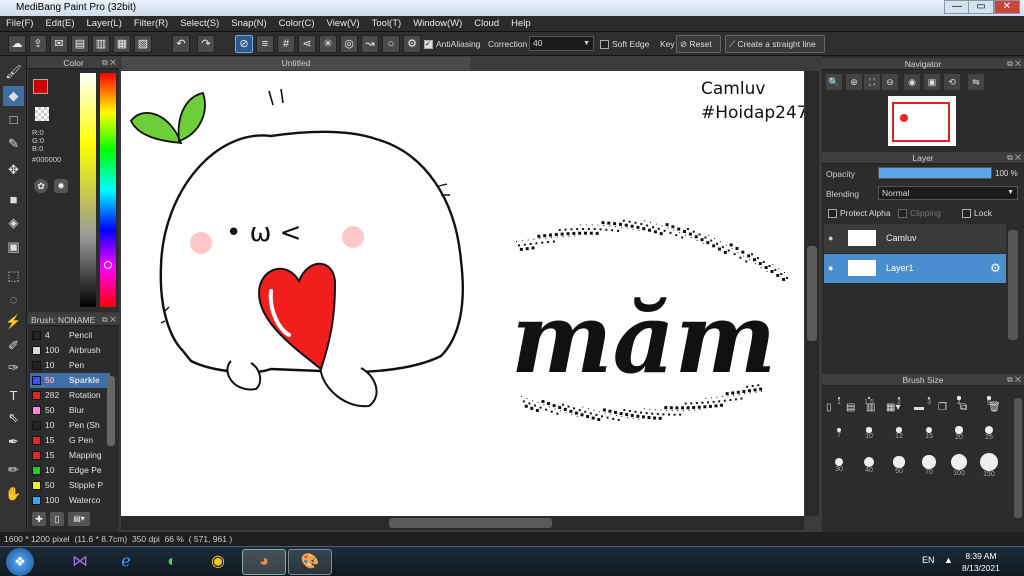 The height and width of the screenshot is (576, 1024). What do you see at coordinates (108, 265) in the screenshot?
I see `hue-marker` at bounding box center [108, 265].